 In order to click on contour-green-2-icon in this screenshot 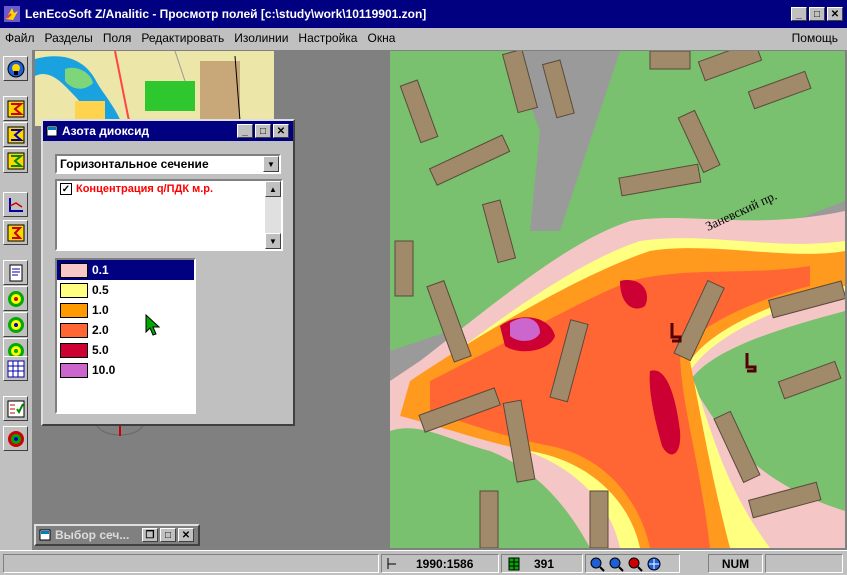, I will do `click(15, 324)`.